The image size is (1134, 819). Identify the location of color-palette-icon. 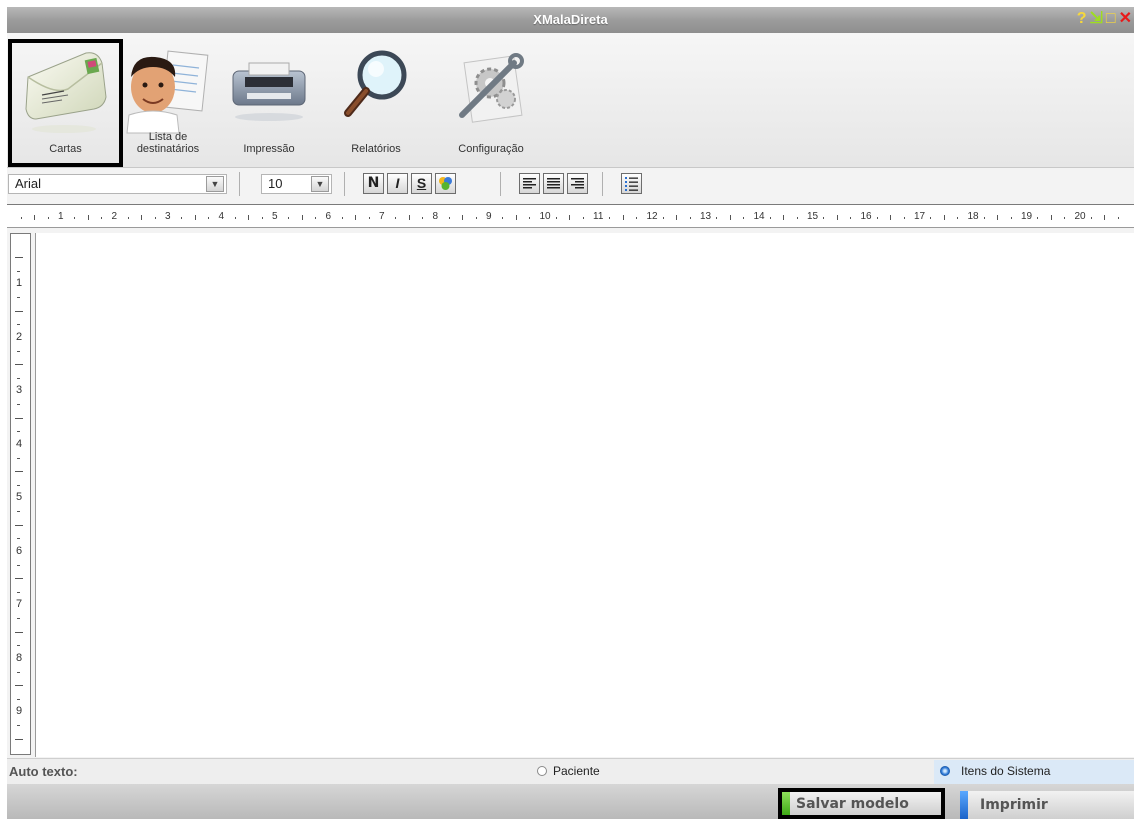
(445, 183).